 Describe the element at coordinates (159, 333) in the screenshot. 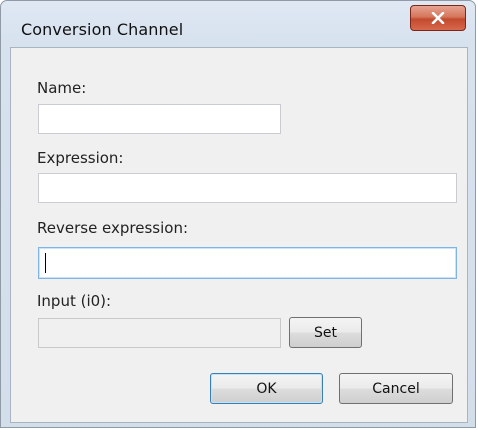

I see `input-field` at that location.